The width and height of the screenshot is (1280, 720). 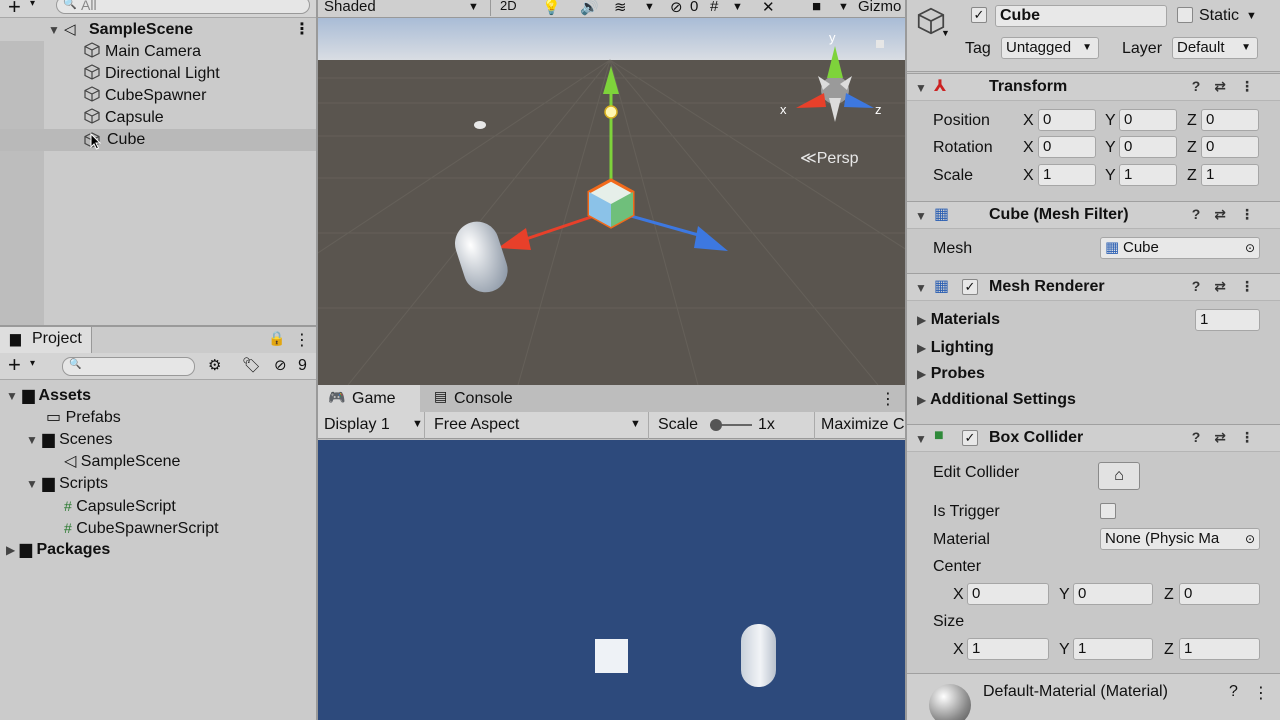 I want to click on materials-count-field: 1, so click(x=1227, y=320).